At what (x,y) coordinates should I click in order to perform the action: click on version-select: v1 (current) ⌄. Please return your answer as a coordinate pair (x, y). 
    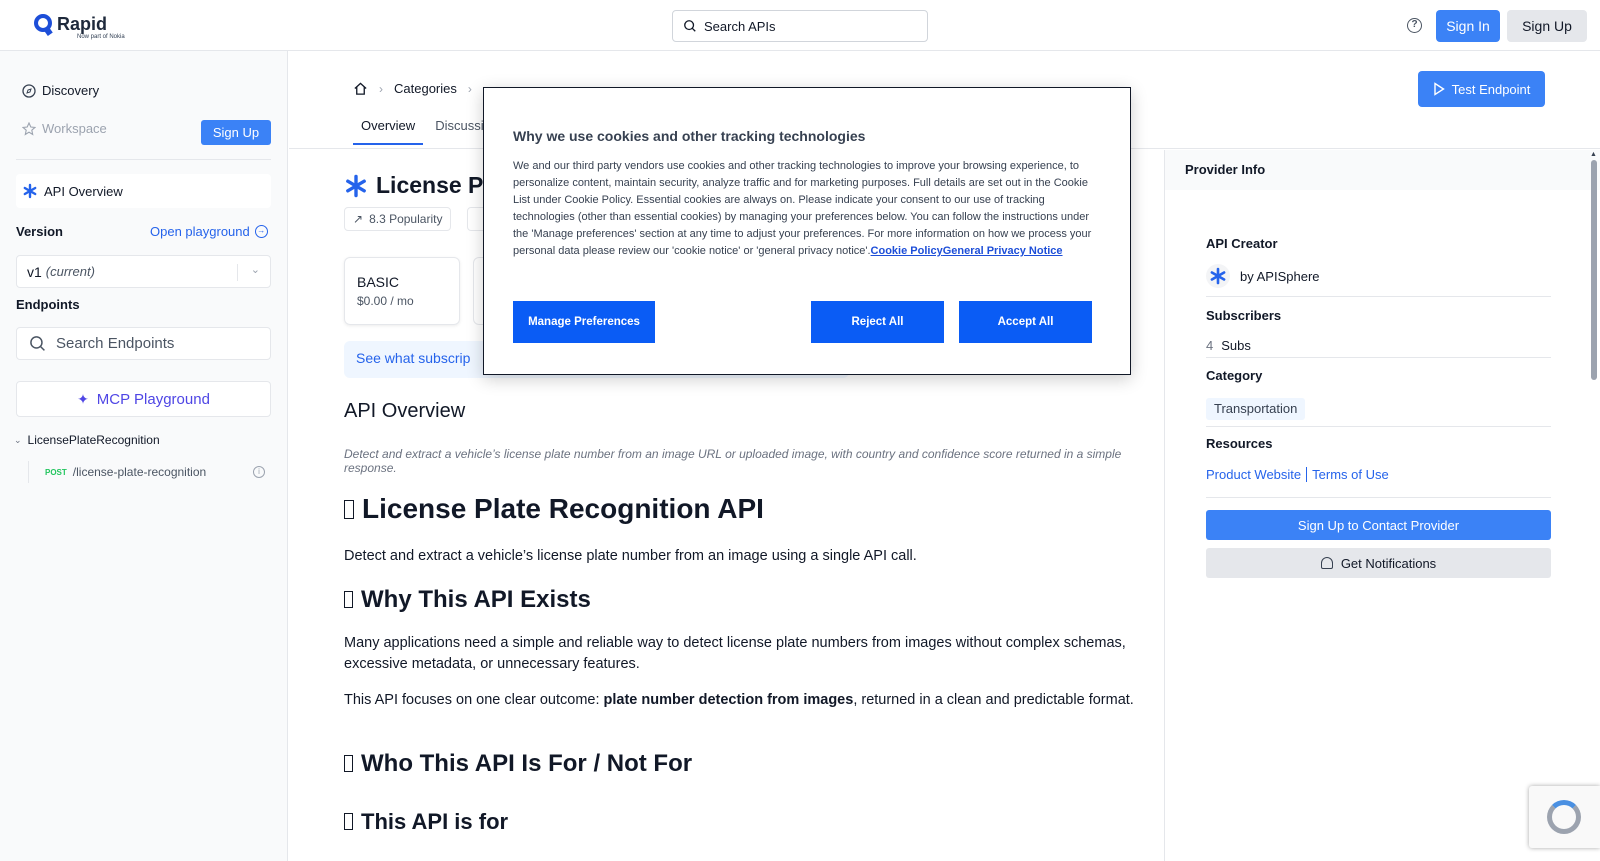
    Looking at the image, I should click on (143, 271).